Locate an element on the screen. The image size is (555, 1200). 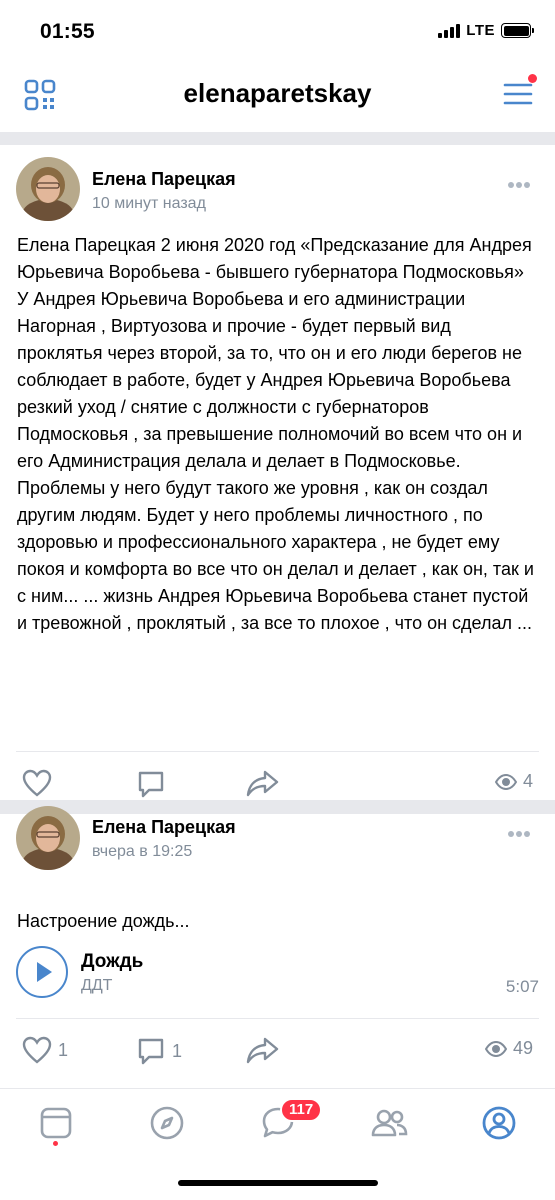
friends-icon is located at coordinates (389, 1123).